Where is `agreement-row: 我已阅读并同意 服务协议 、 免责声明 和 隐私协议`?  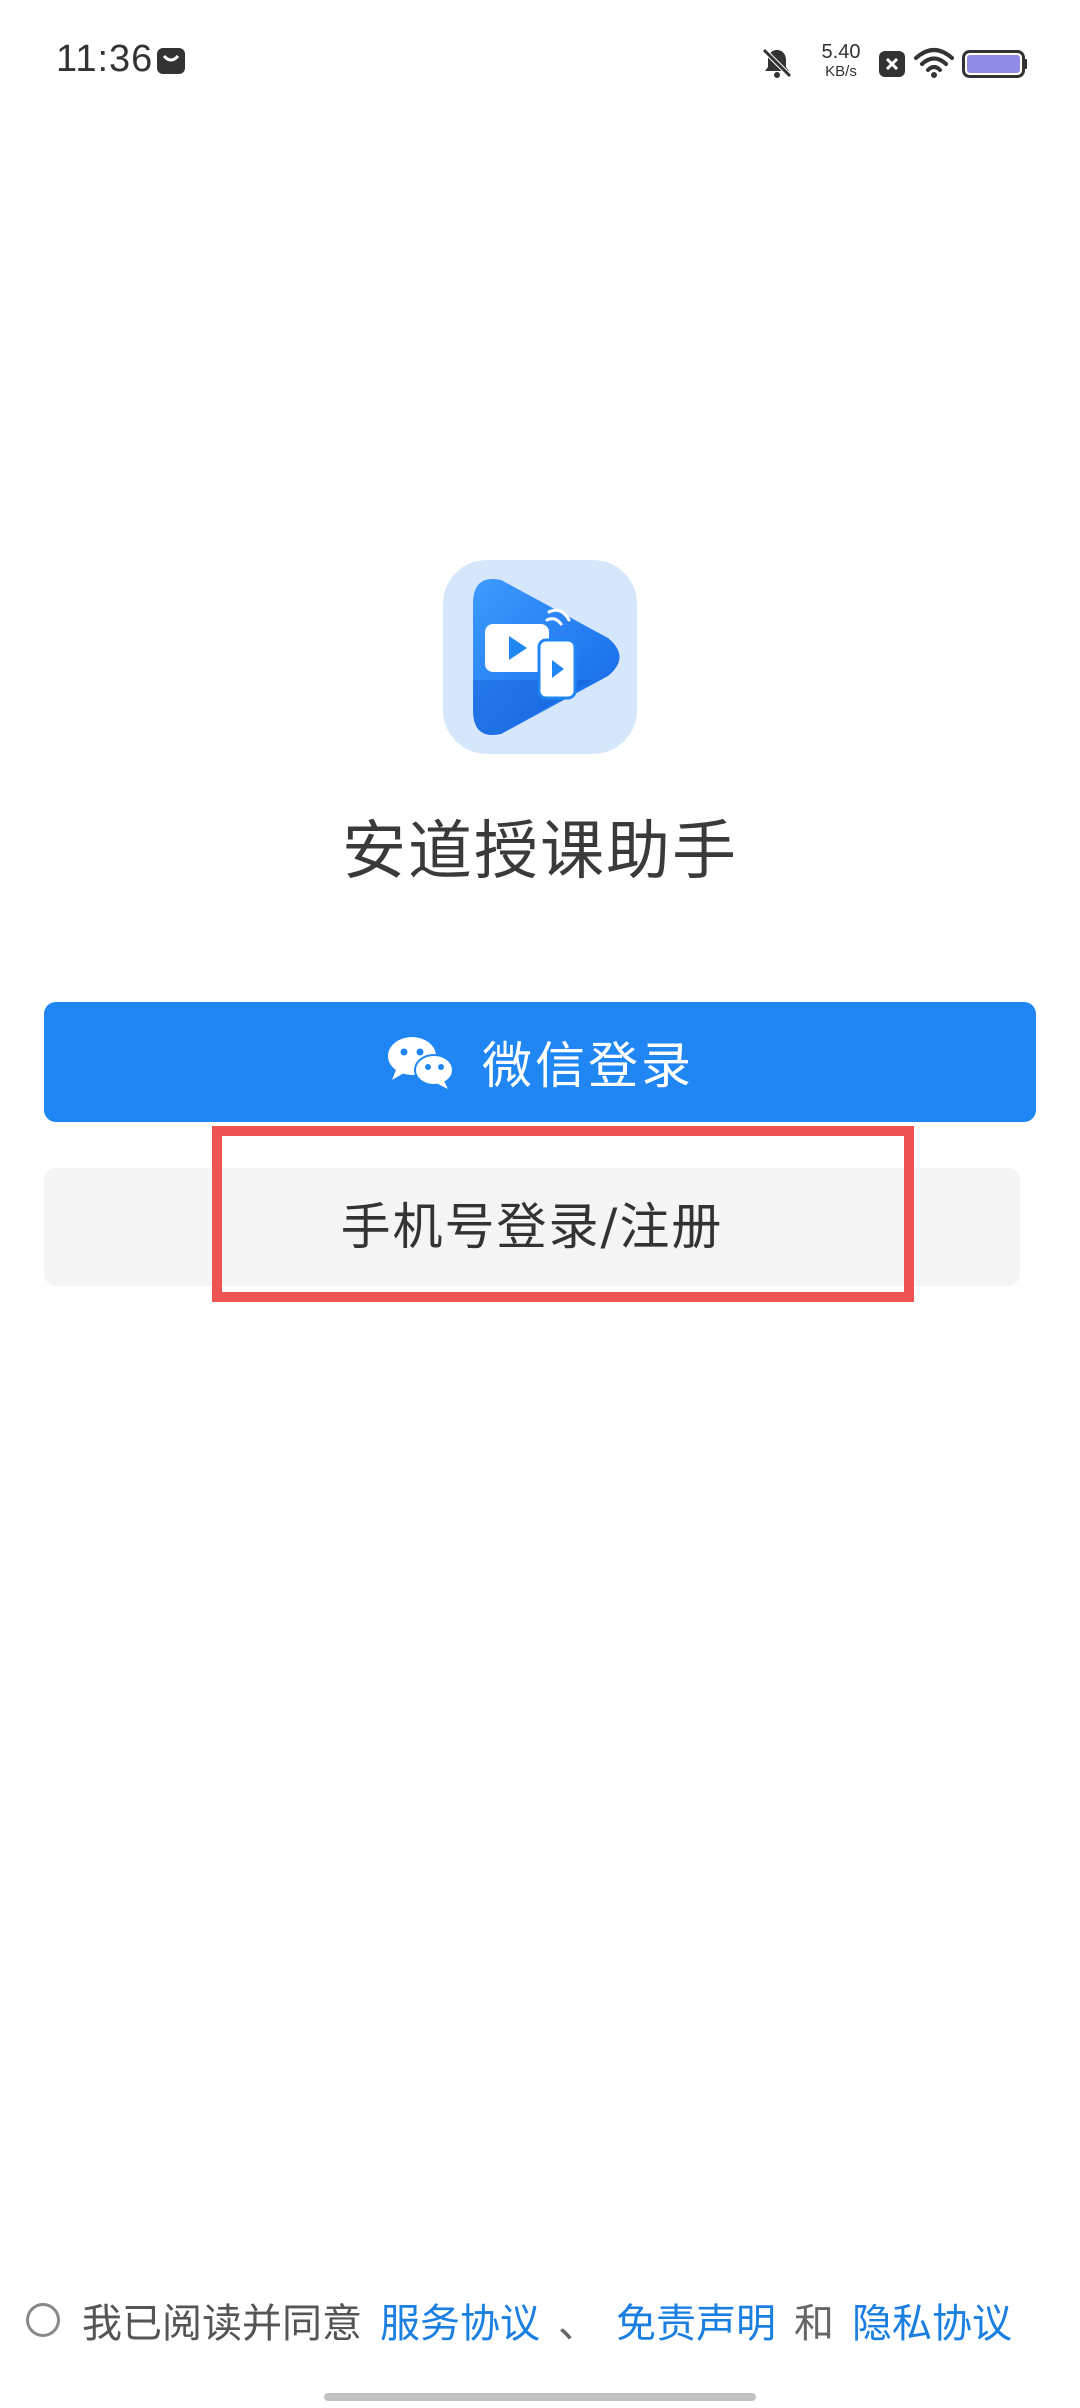 agreement-row: 我已阅读并同意 服务协议 、 免责声明 和 隐私协议 is located at coordinates (519, 2320).